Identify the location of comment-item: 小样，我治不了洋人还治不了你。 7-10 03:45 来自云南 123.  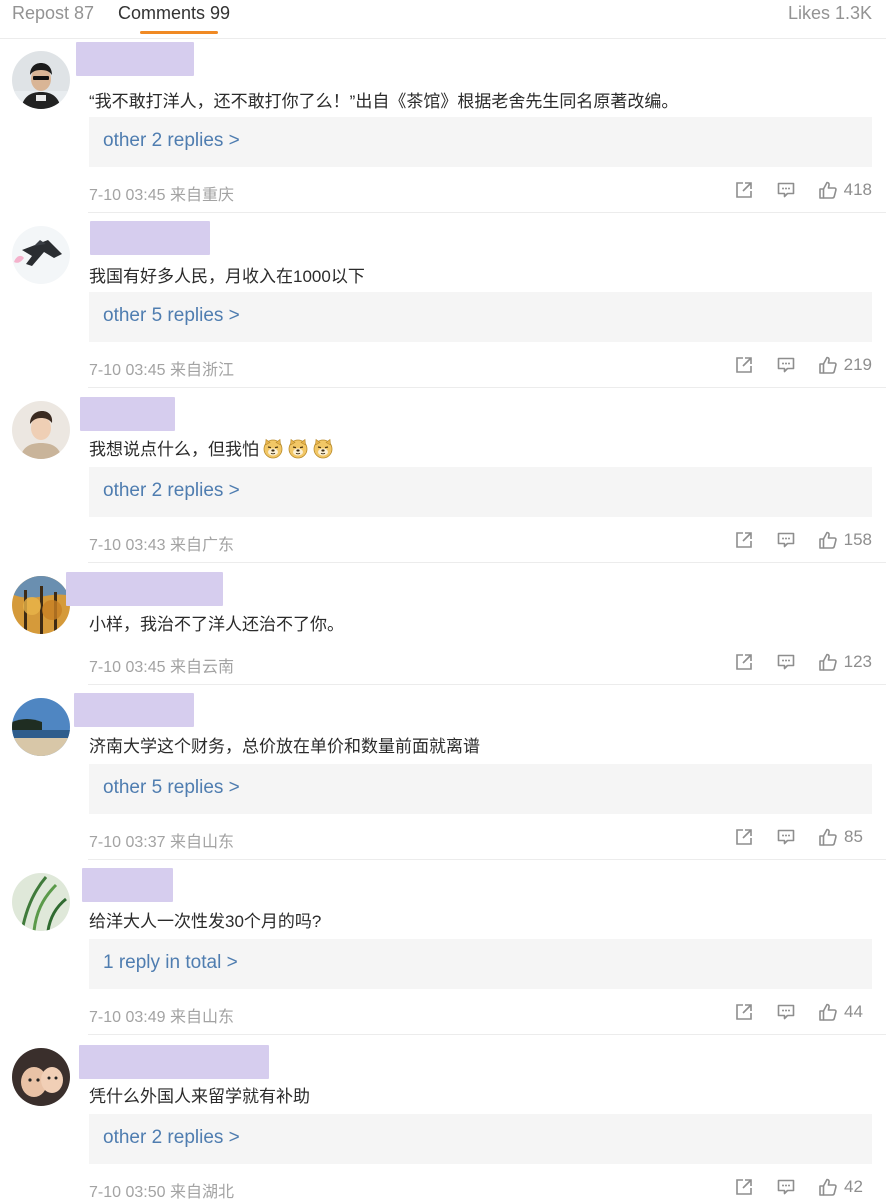
(443, 624).